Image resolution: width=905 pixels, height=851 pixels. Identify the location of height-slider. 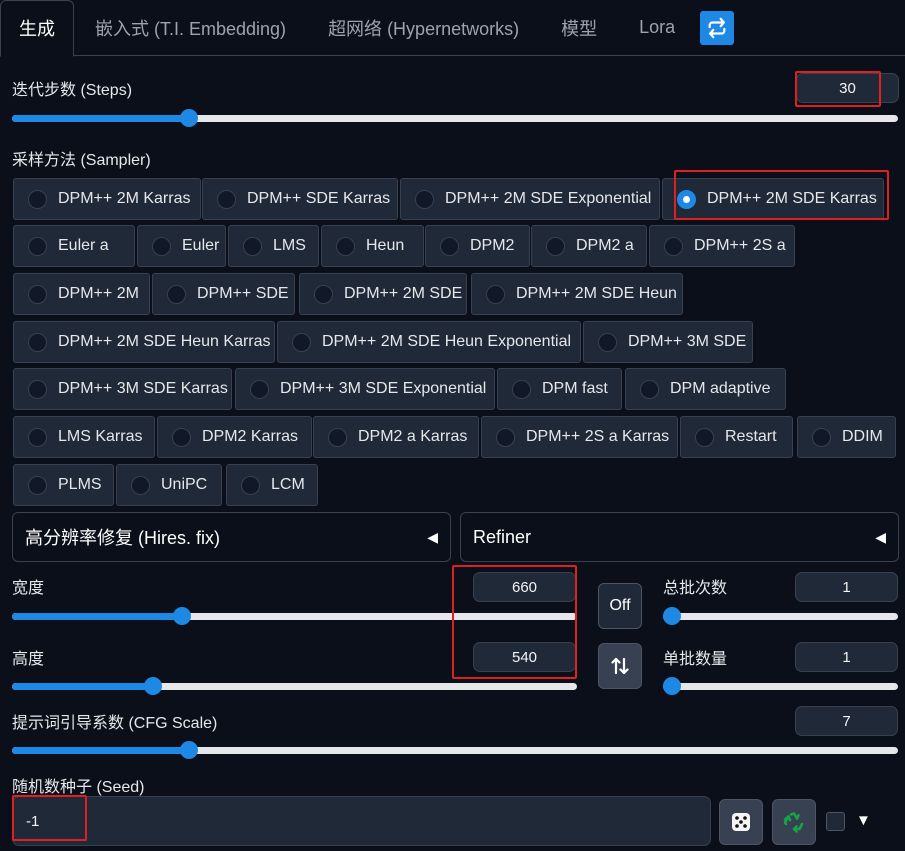
(294, 686).